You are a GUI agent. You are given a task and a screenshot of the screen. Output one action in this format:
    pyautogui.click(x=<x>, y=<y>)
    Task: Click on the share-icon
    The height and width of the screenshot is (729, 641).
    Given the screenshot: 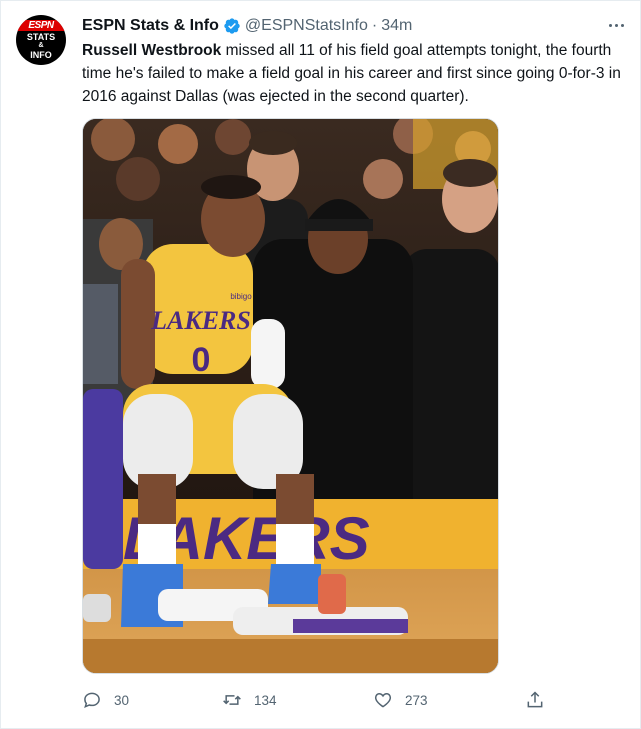 What is the action you would take?
    pyautogui.click(x=535, y=699)
    